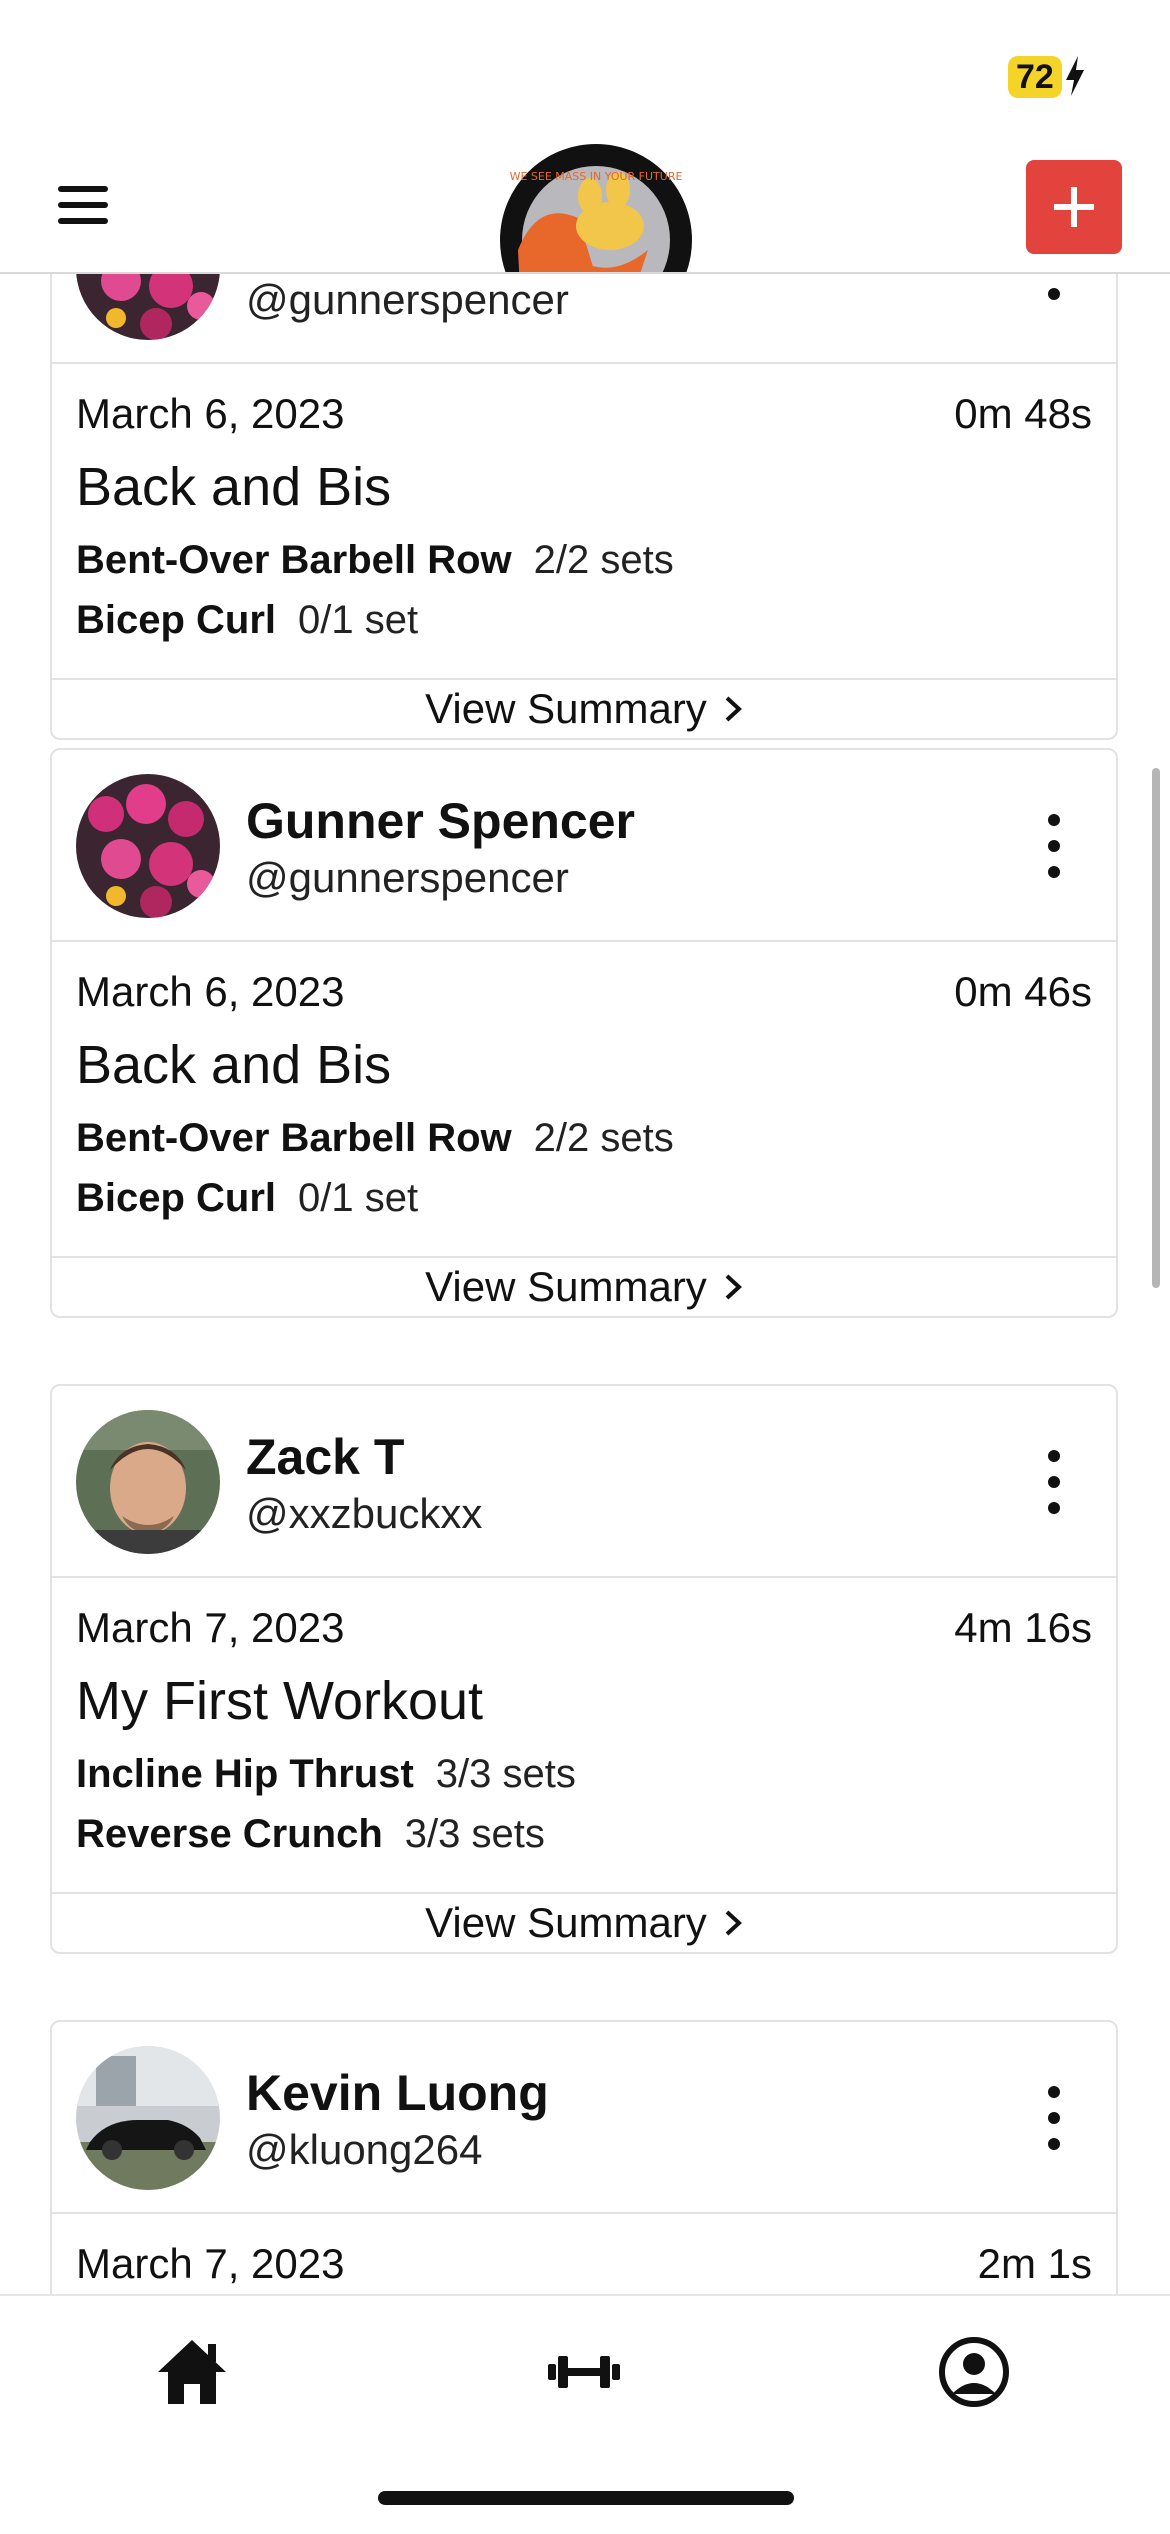 The width and height of the screenshot is (1170, 2534). Describe the element at coordinates (1023, 1627) in the screenshot. I see `workout-duration: 4m 16s` at that location.